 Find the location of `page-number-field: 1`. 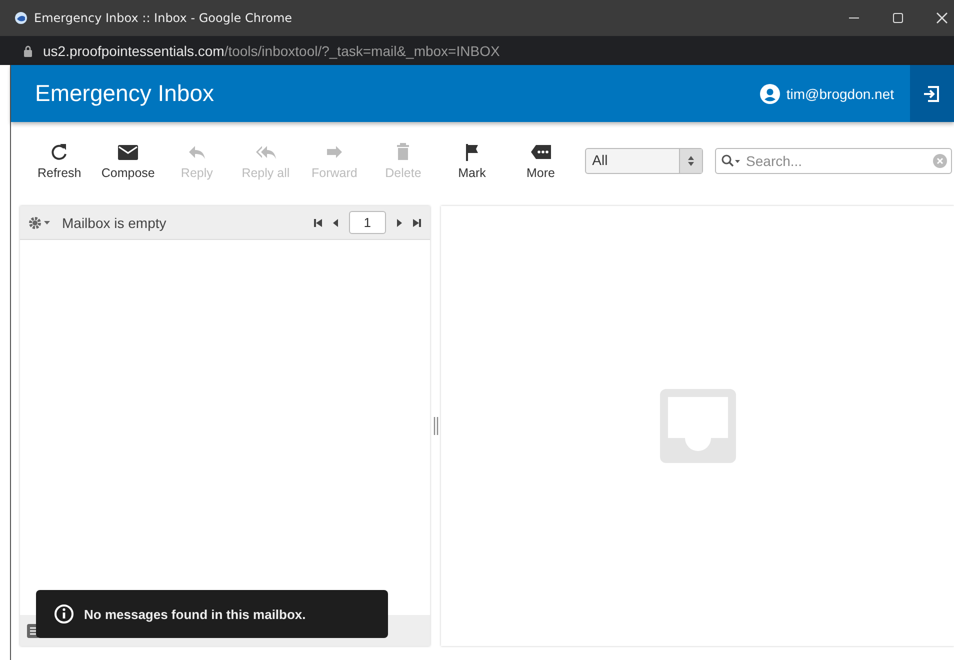

page-number-field: 1 is located at coordinates (367, 222).